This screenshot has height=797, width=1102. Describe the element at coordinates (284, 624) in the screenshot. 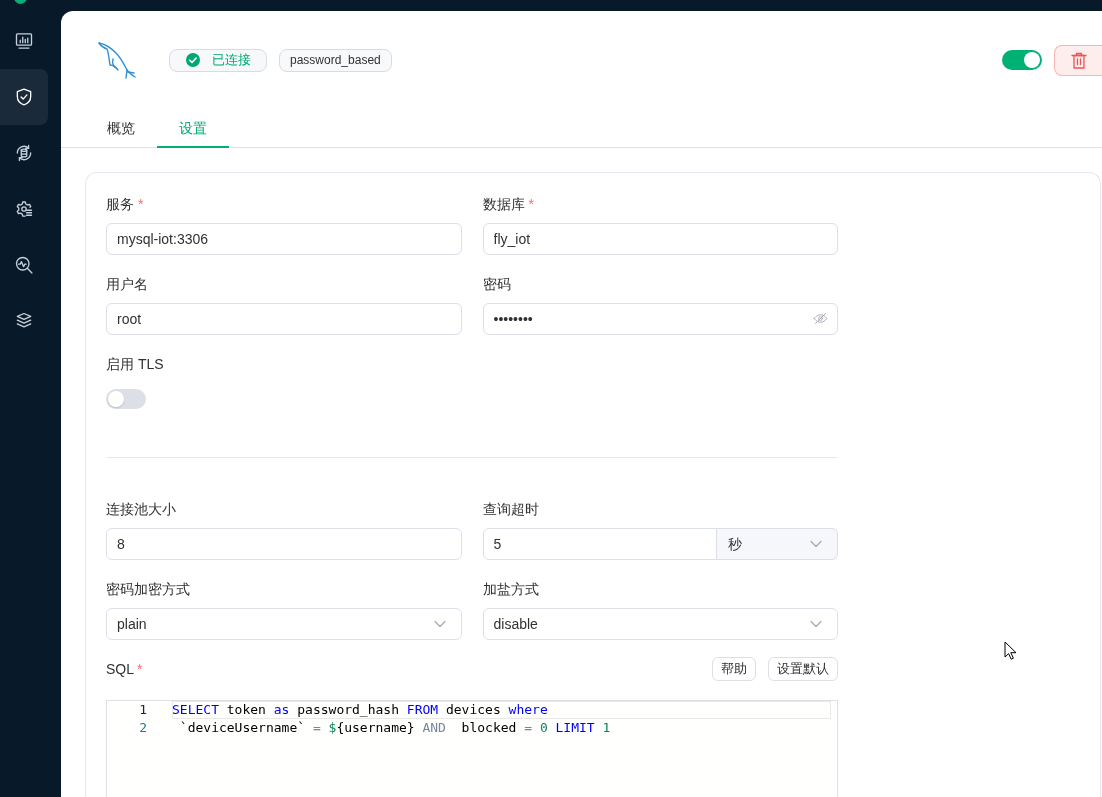

I see `select-field: plain` at that location.